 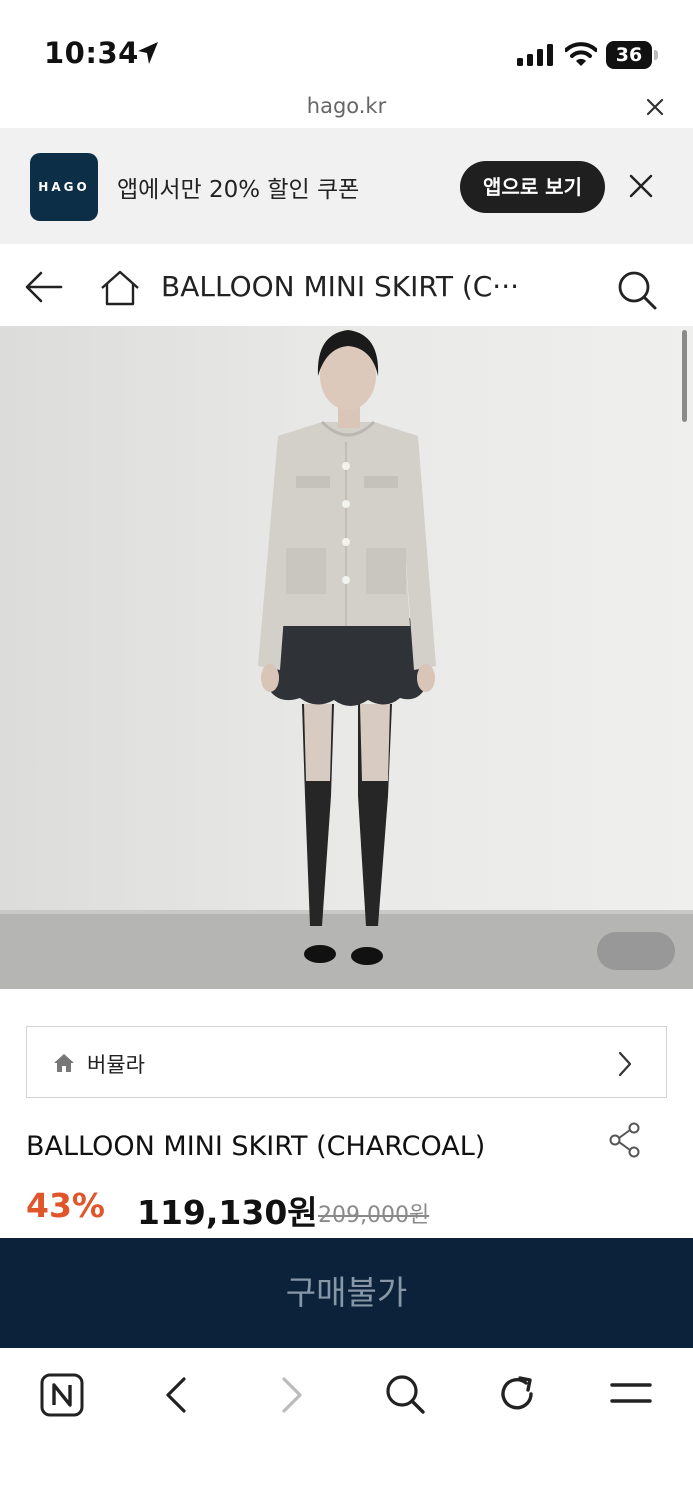 I want to click on chevron-right-icon, so click(x=625, y=1066).